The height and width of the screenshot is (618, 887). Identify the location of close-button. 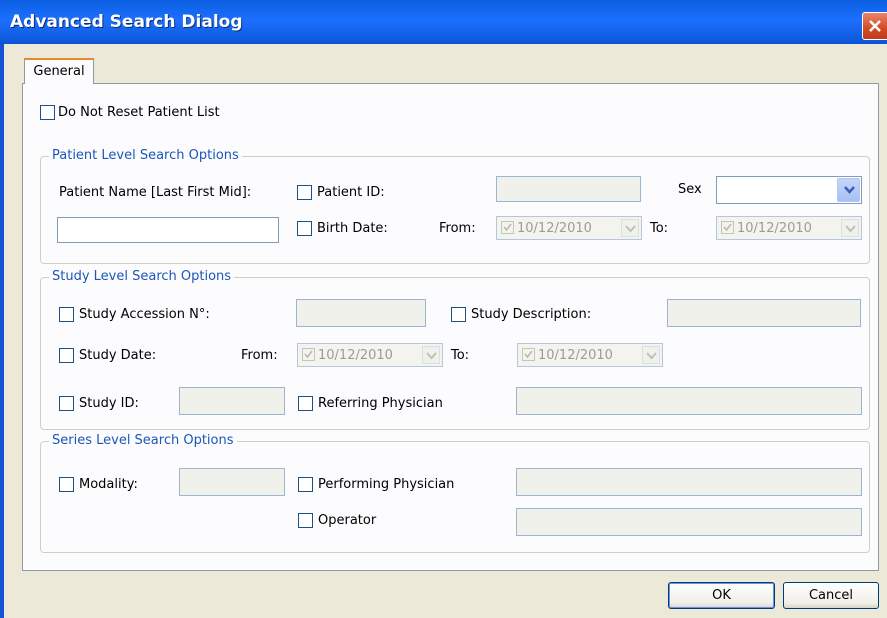
(874, 26).